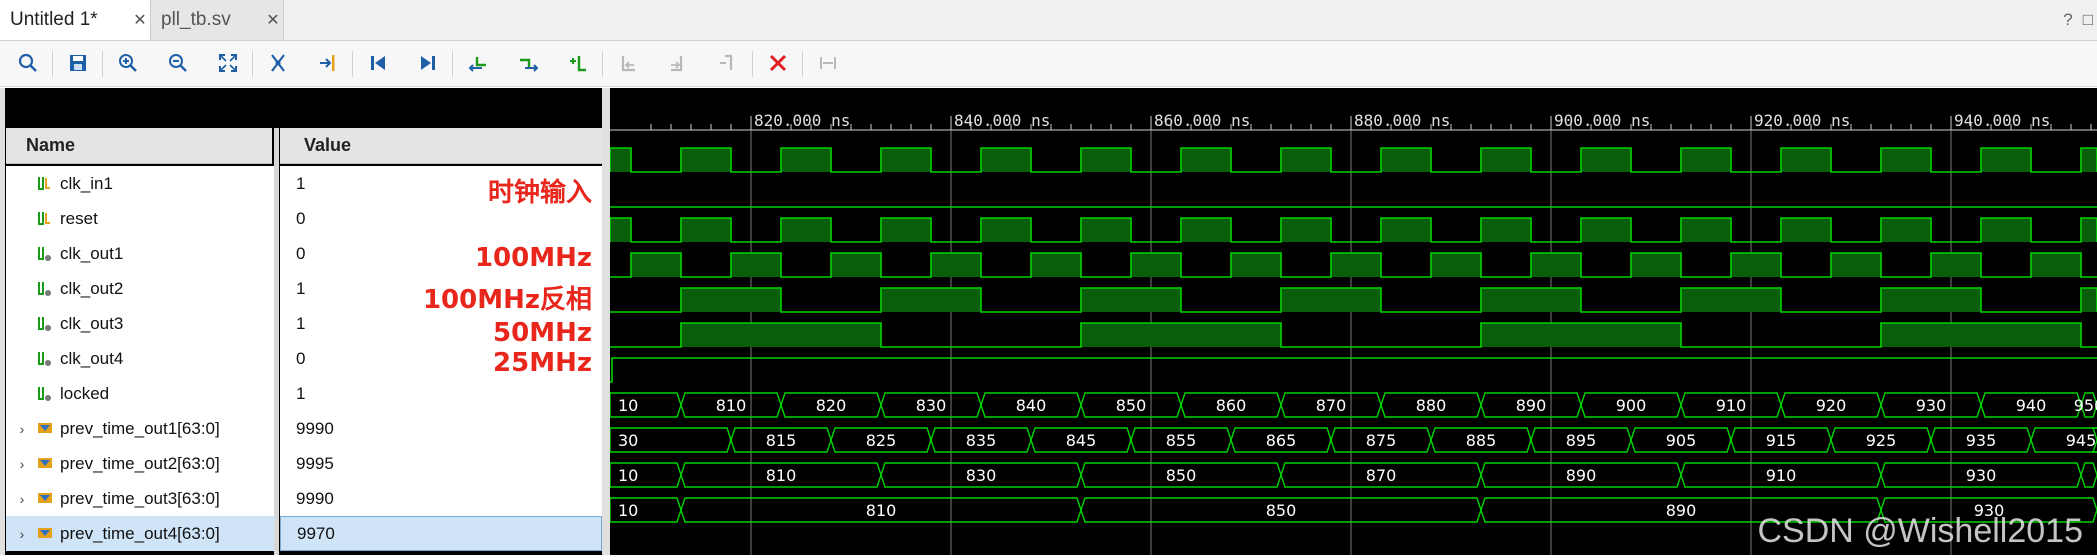  What do you see at coordinates (1181, 440) in the screenshot?
I see `bus-value-label: 855` at bounding box center [1181, 440].